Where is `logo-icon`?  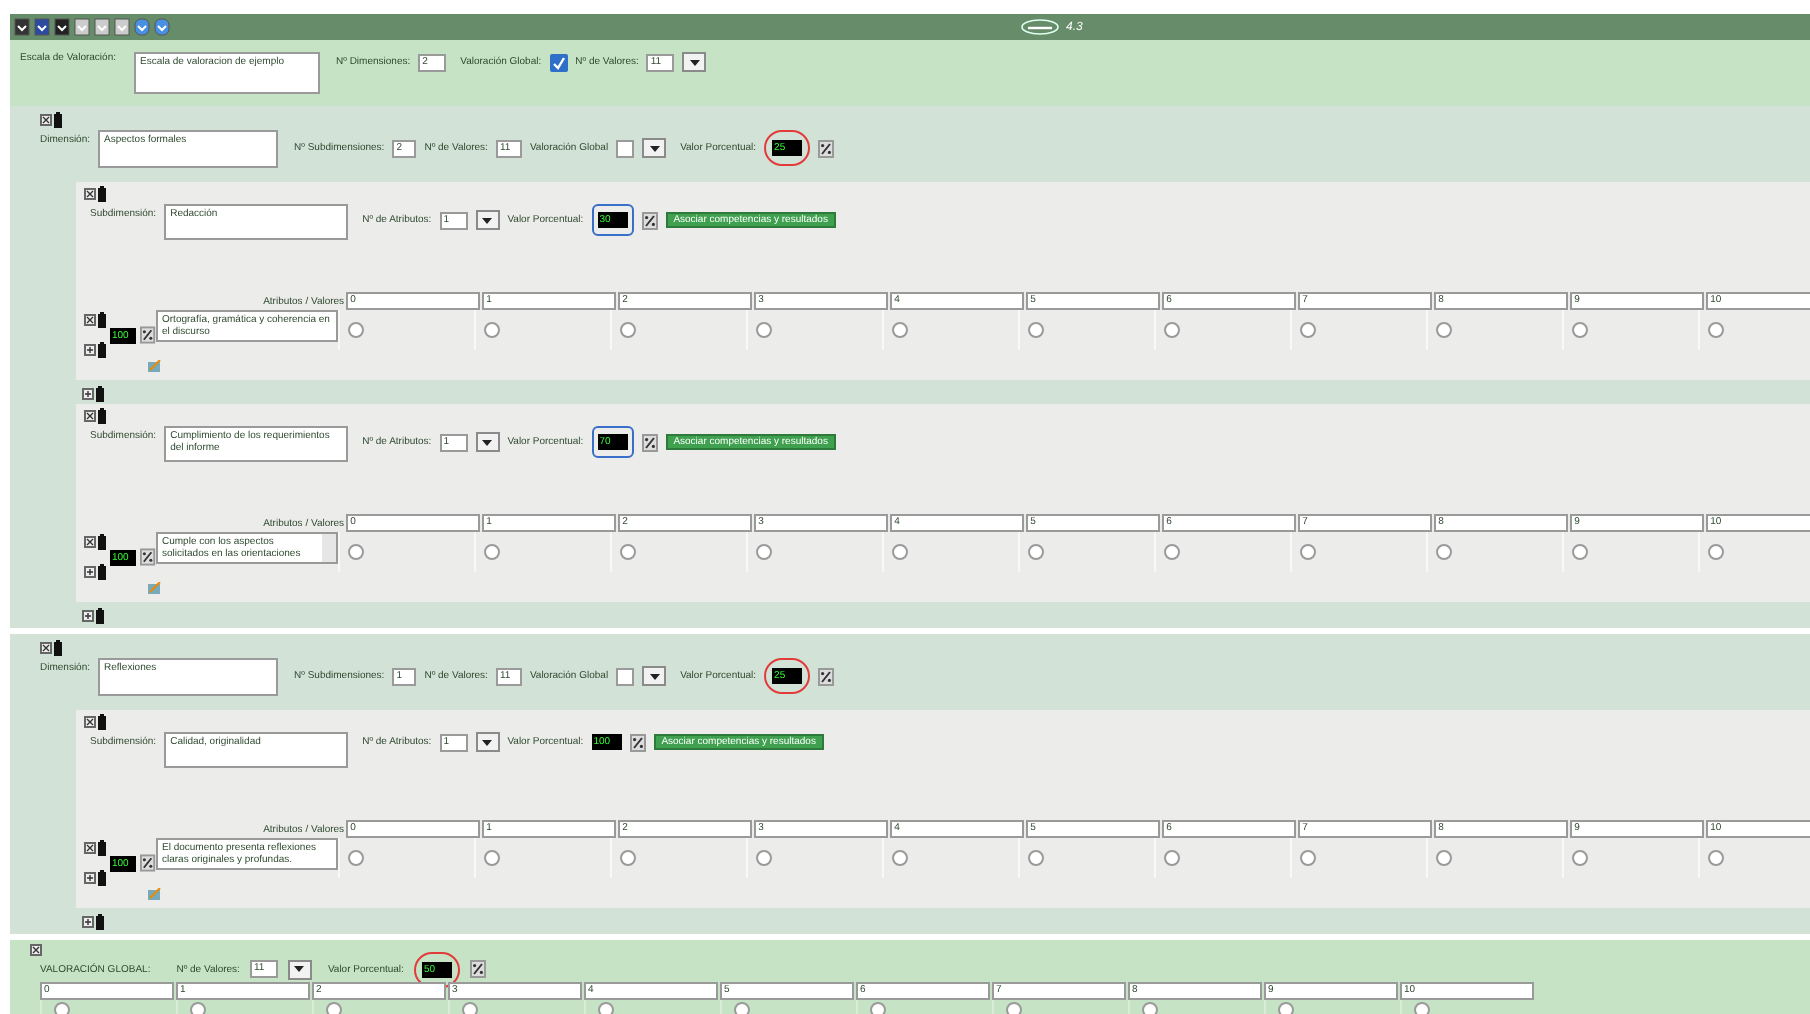
logo-icon is located at coordinates (1040, 27).